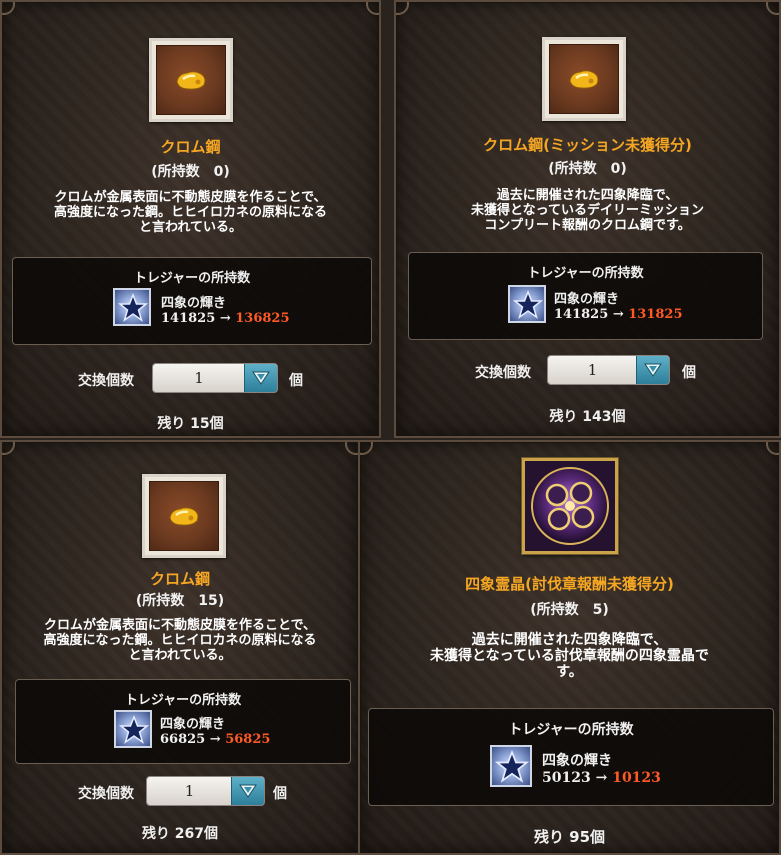  I want to click on treasure-box: トレジャーの所持数 四象の輝き 50123 → 10123, so click(571, 757).